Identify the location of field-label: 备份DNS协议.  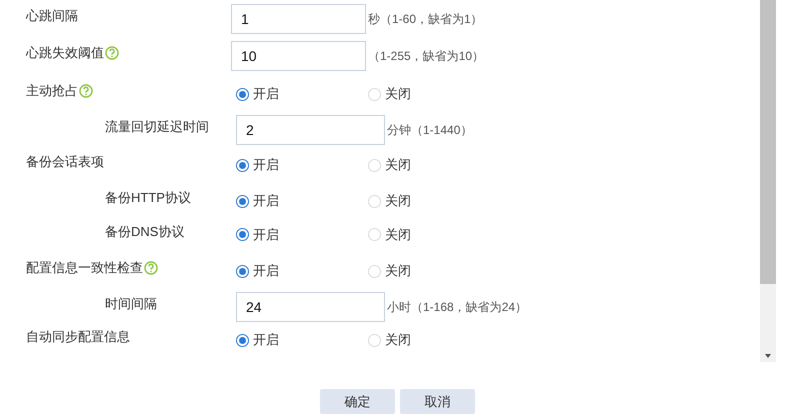
(144, 231).